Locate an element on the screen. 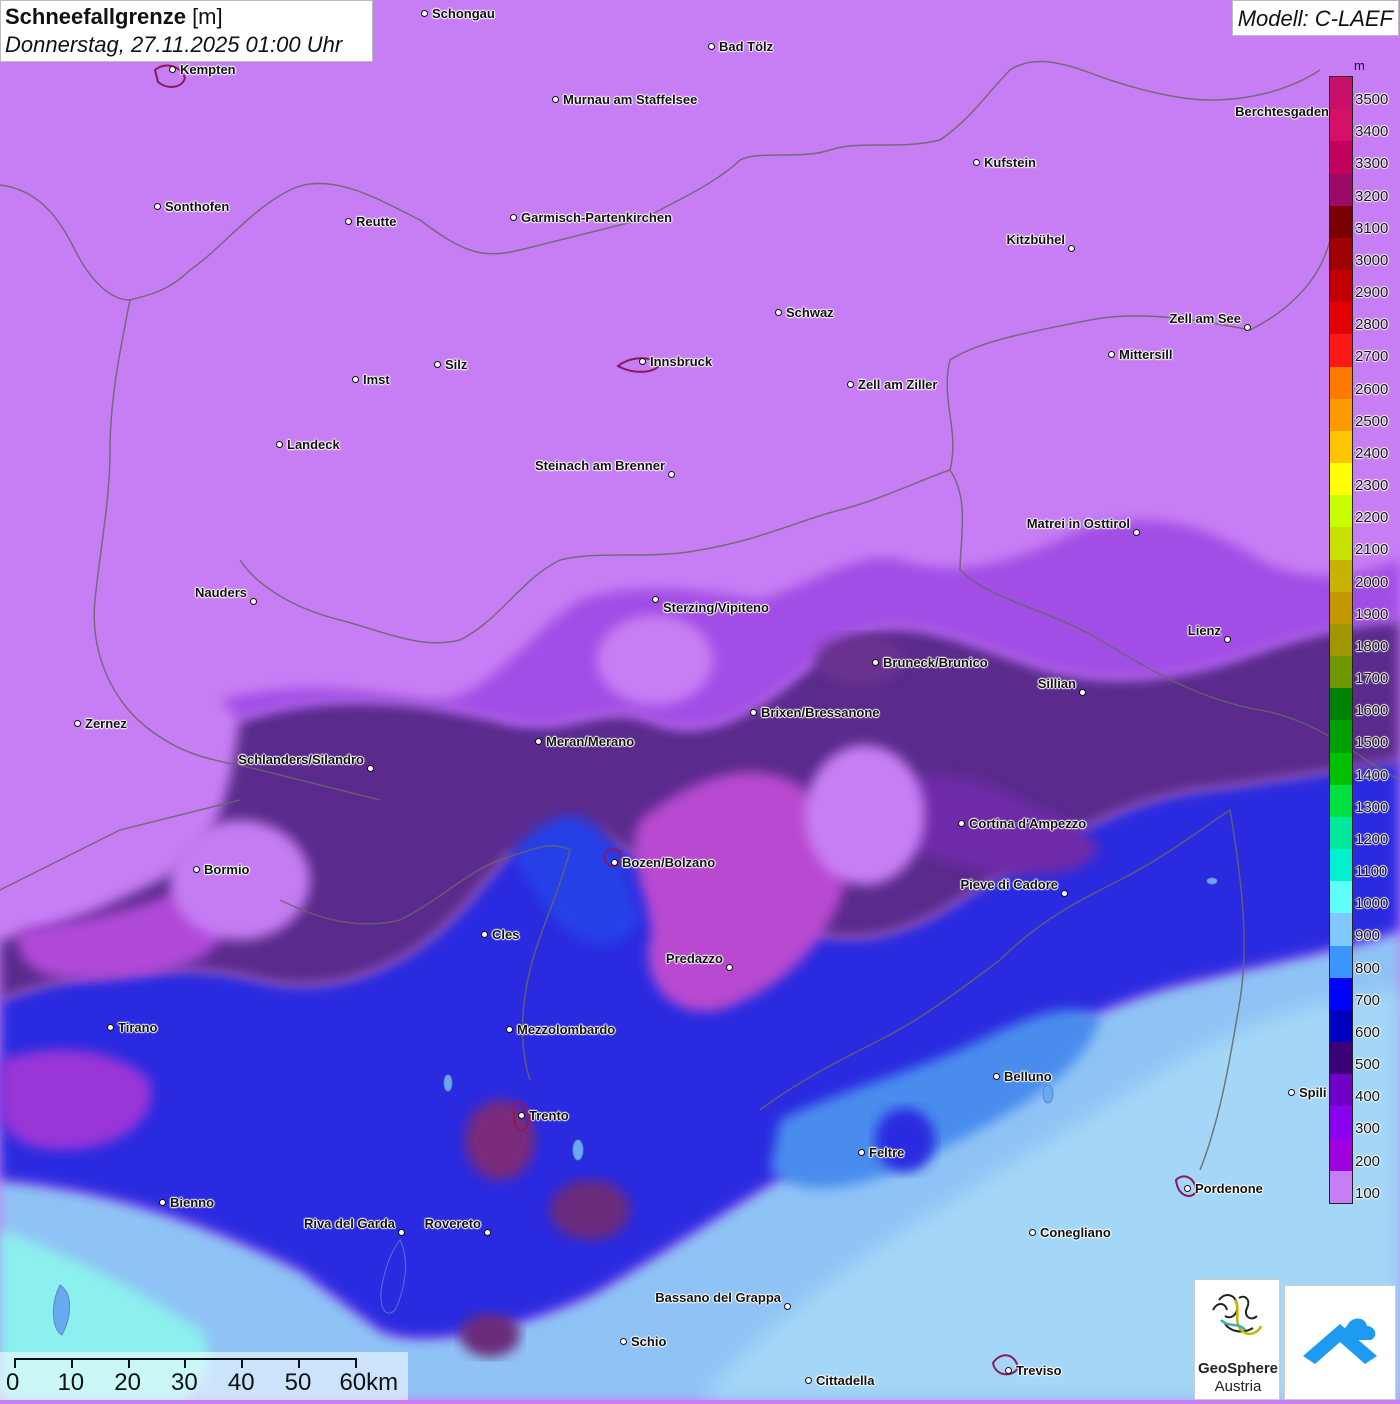  legend-label: 3300 is located at coordinates (1372, 164).